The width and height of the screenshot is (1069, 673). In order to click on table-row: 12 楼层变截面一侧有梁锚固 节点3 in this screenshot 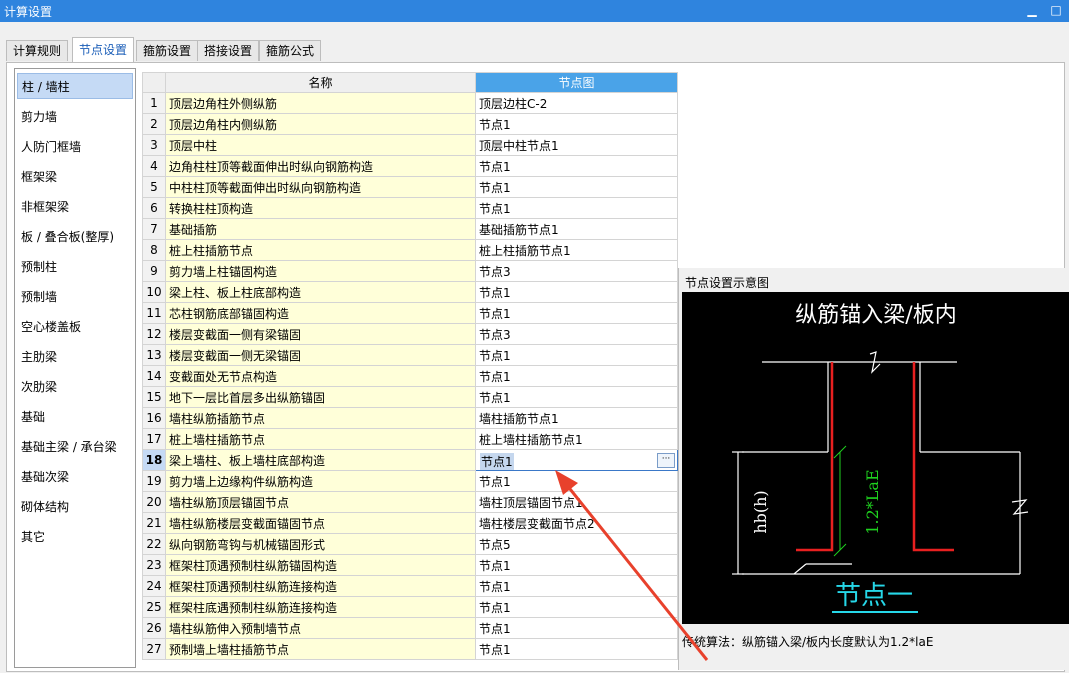, I will do `click(410, 334)`.